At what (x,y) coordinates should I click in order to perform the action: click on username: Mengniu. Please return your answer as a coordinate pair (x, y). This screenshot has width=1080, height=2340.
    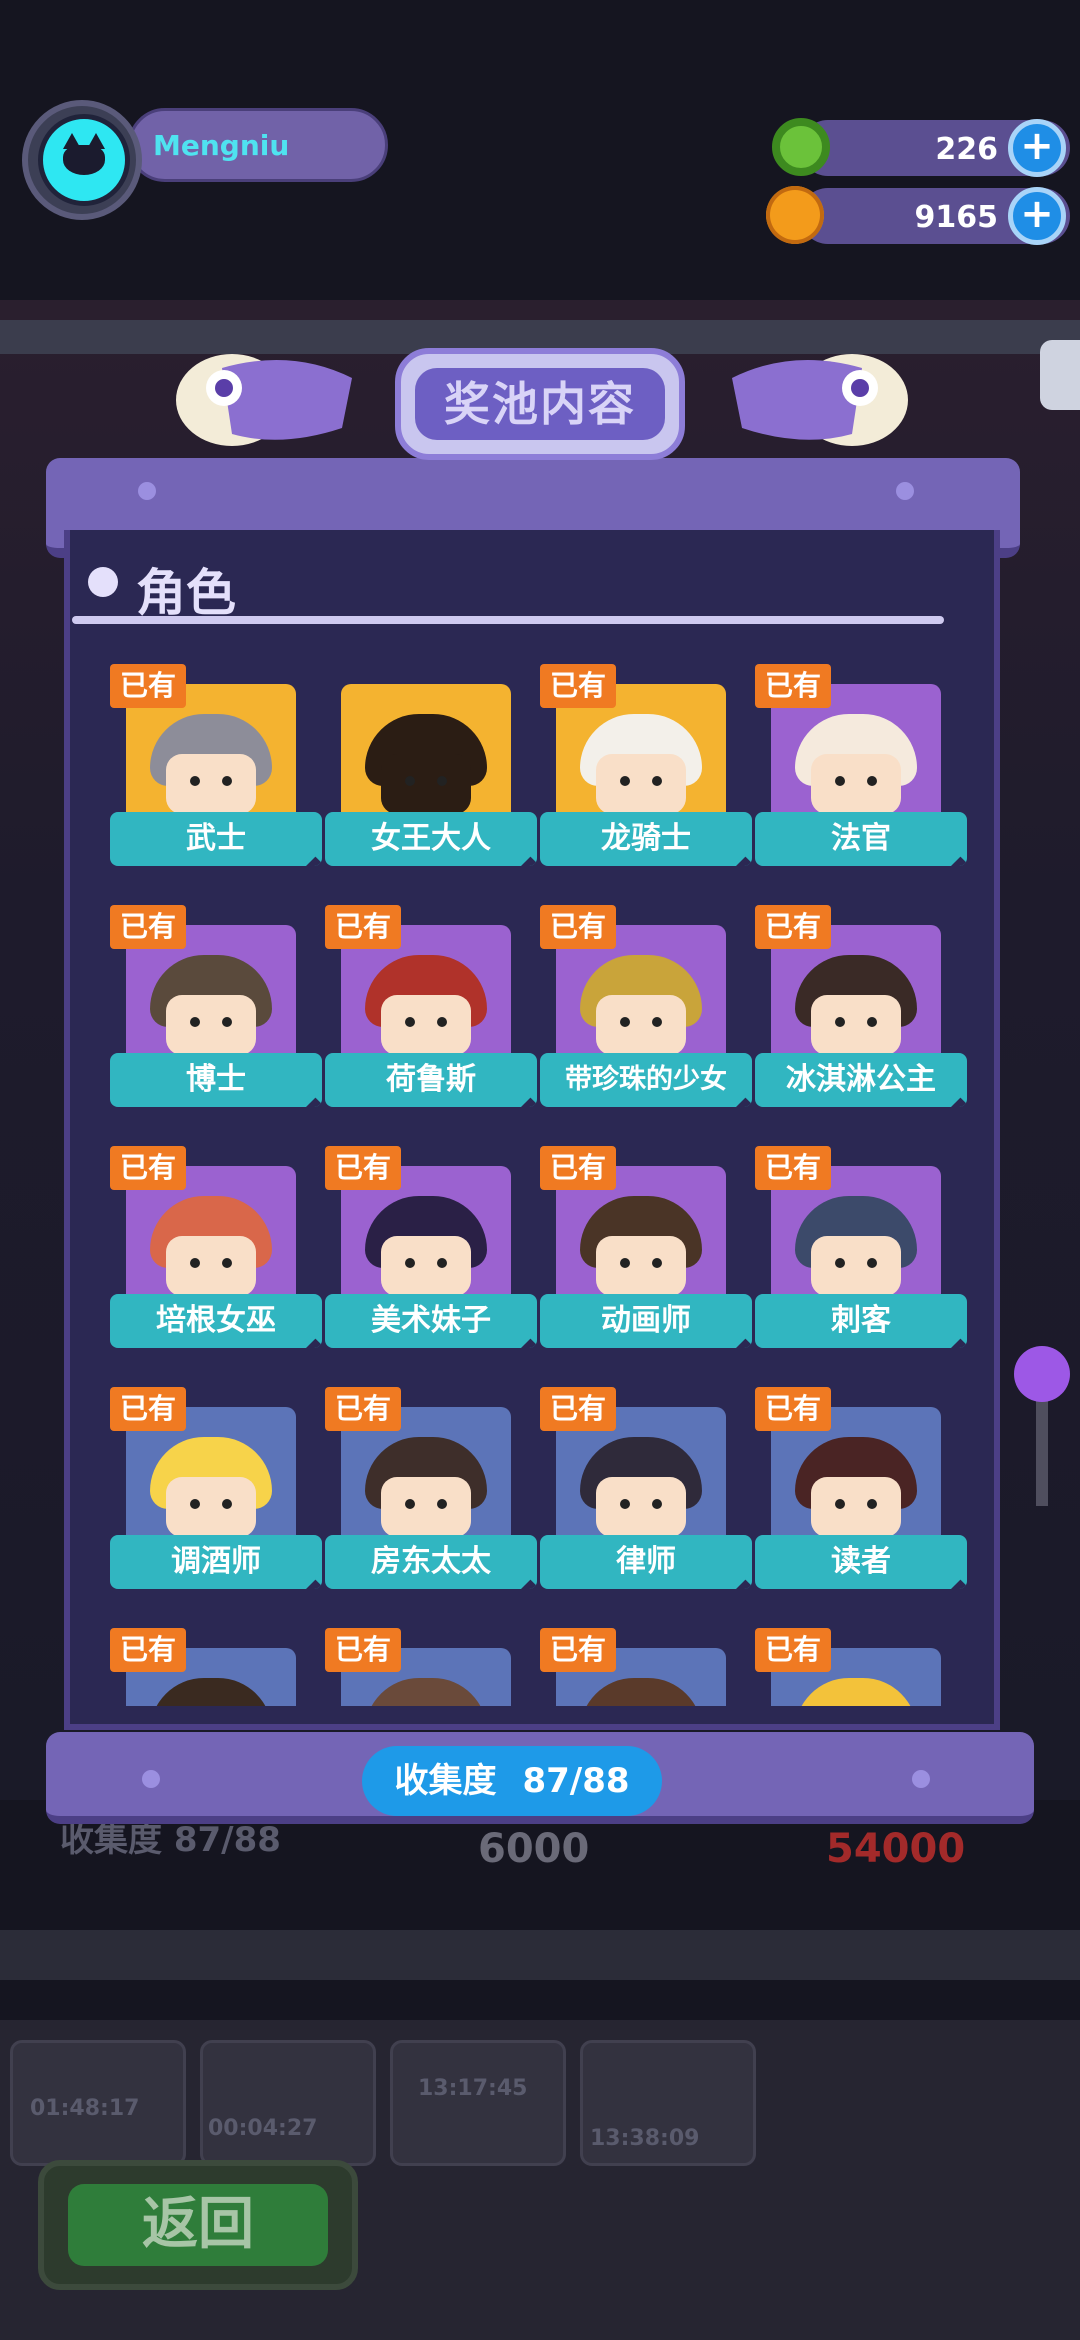
    Looking at the image, I should click on (221, 145).